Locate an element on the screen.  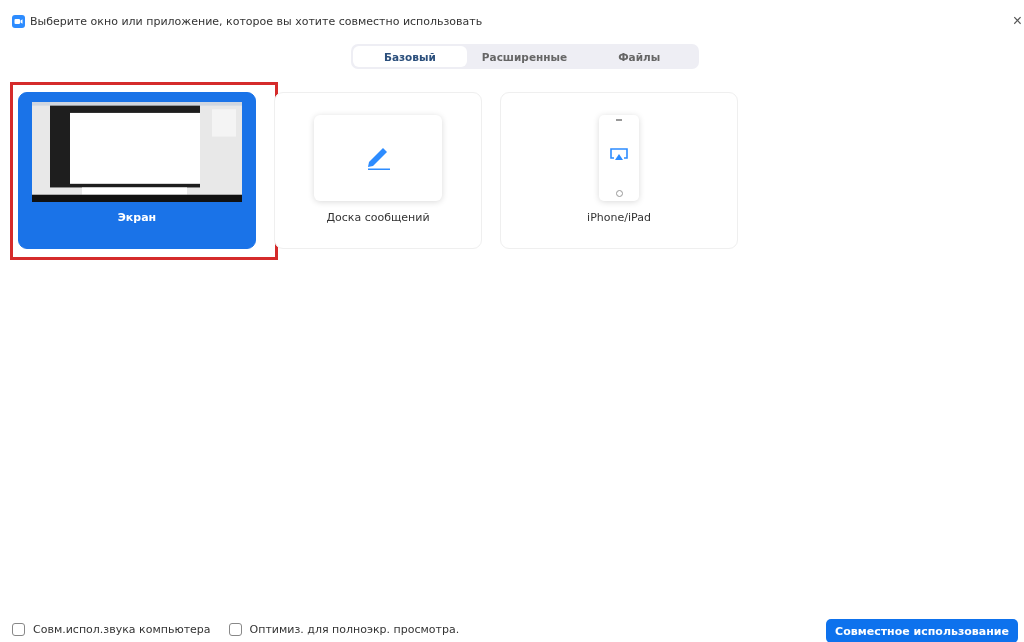
share-option-card: Экран is located at coordinates (137, 170).